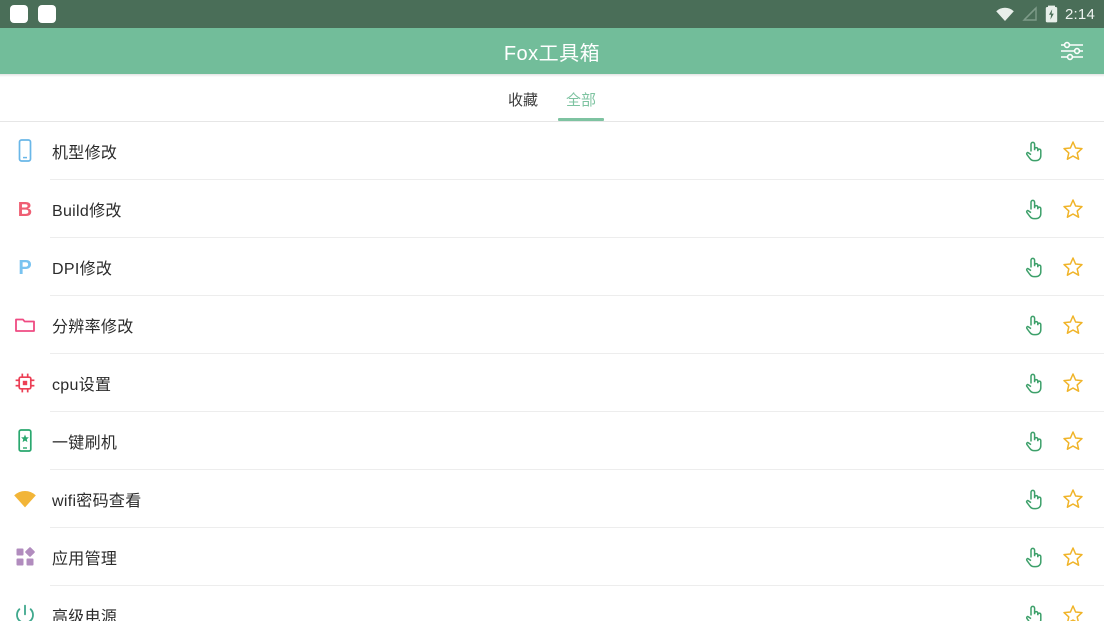 The width and height of the screenshot is (1104, 621). What do you see at coordinates (25, 383) in the screenshot?
I see `cpu-chip-icon` at bounding box center [25, 383].